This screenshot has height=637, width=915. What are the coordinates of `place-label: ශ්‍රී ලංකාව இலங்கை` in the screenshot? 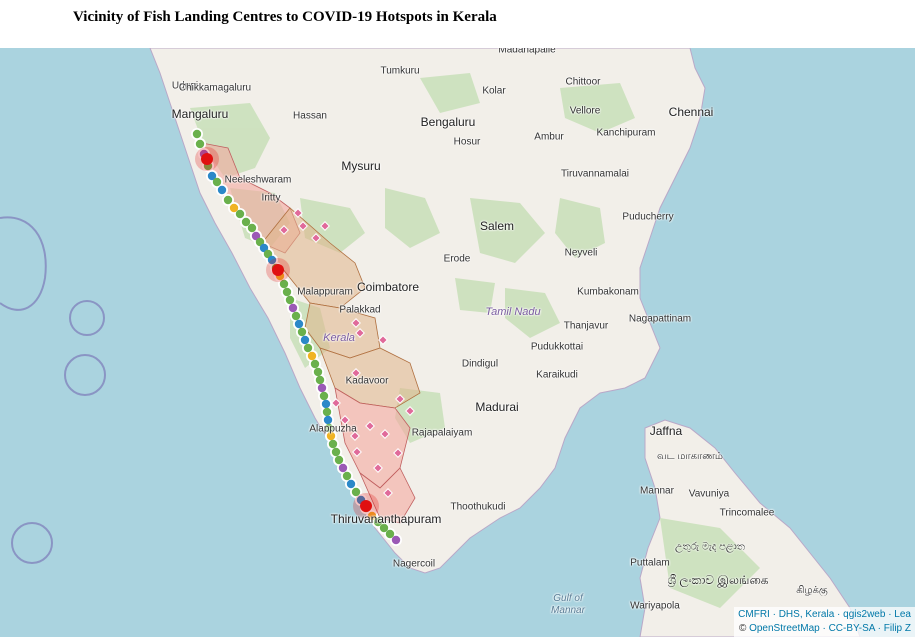 It's located at (718, 580).